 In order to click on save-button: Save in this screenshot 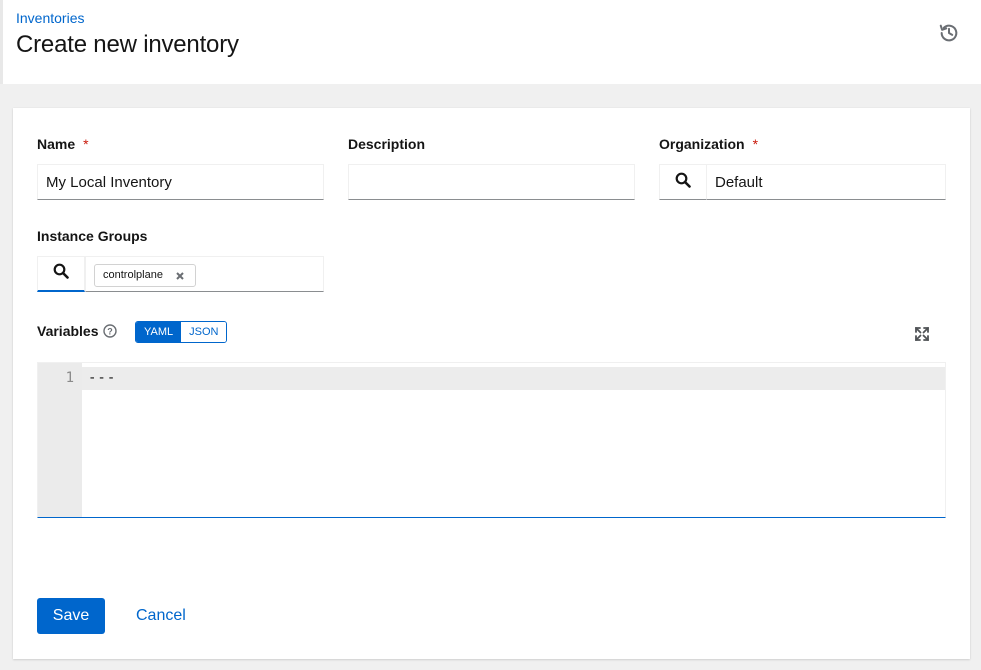, I will do `click(71, 616)`.